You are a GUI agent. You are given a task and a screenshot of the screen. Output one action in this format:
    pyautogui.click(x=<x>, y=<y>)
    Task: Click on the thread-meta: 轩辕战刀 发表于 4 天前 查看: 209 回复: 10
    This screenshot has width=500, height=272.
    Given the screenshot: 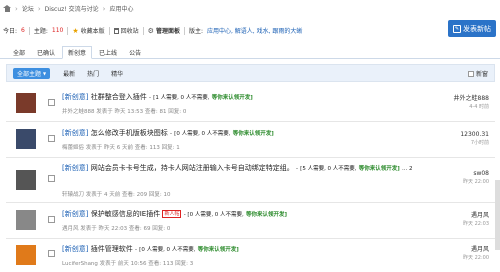 What is the action you would take?
    pyautogui.click(x=116, y=195)
    